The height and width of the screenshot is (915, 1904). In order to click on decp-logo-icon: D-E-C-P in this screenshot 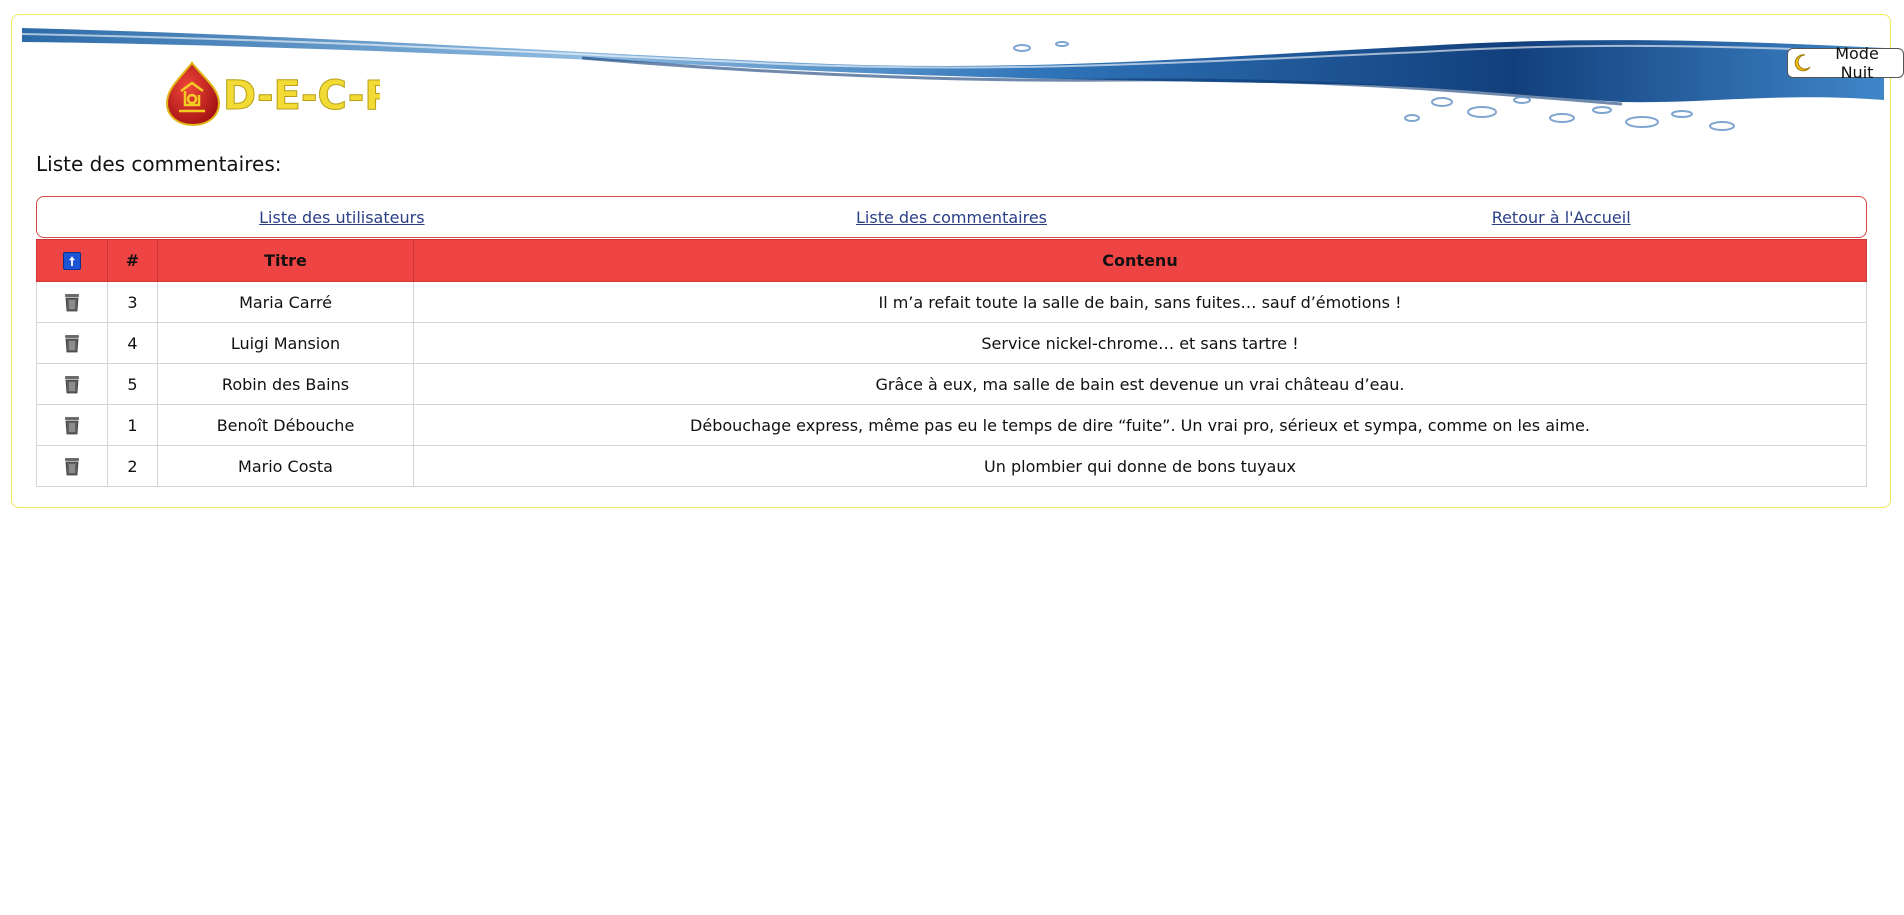, I will do `click(279, 94)`.